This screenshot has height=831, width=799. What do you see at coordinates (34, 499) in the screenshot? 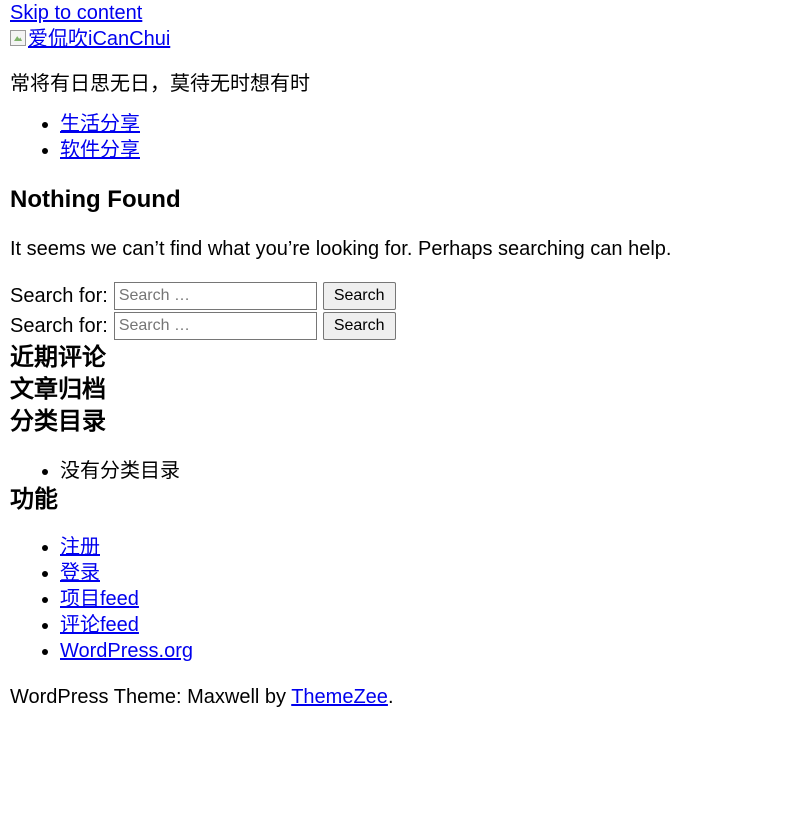
I see `meta-title: 功能` at bounding box center [34, 499].